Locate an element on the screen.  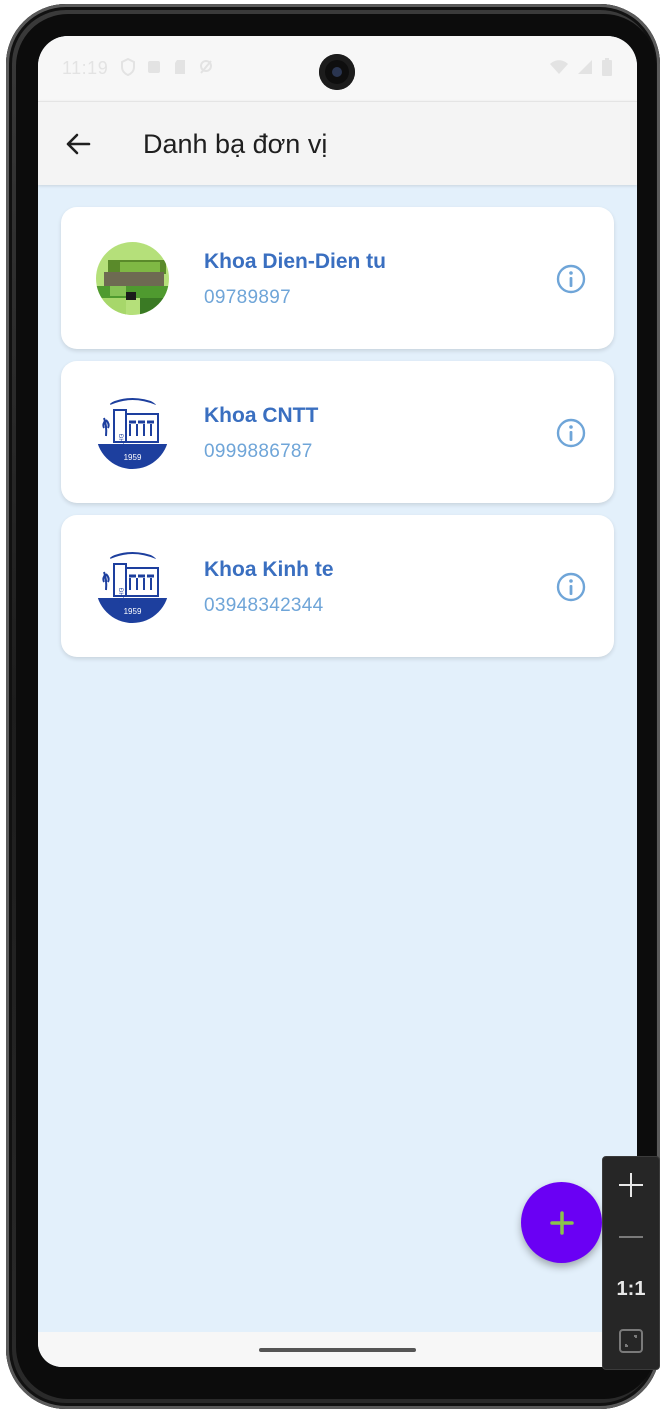
pixel-art-avatar-icon is located at coordinates (132, 278).